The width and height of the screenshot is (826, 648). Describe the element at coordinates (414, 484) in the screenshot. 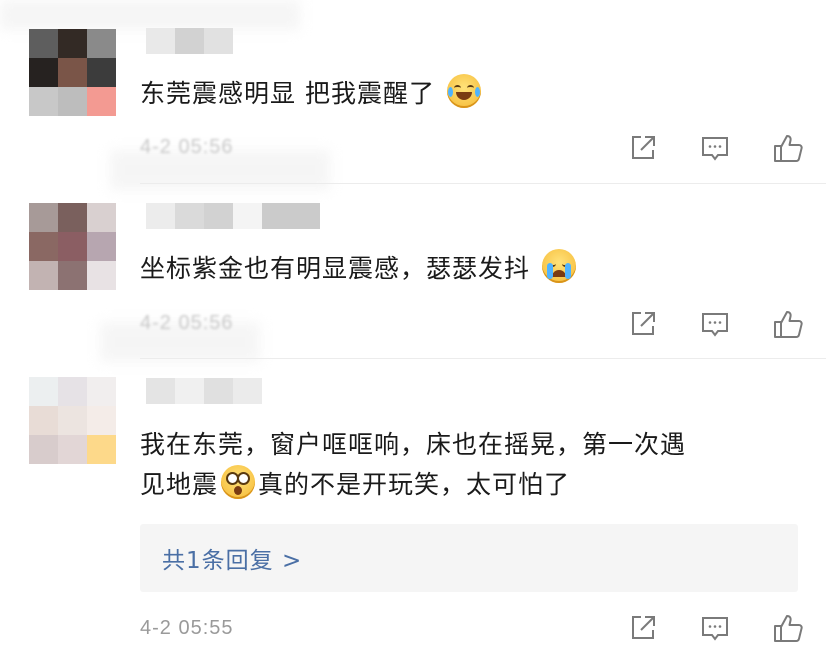

I see `comment-text-part: 真的不是开玩笑，太可怕了` at that location.